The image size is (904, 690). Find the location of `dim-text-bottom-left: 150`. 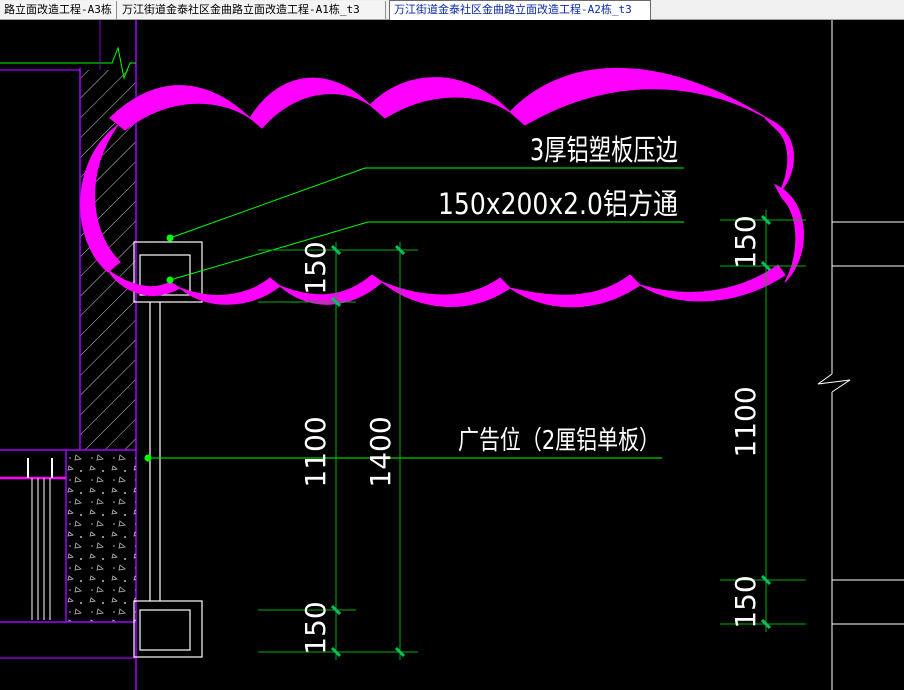

dim-text-bottom-left: 150 is located at coordinates (315, 627).